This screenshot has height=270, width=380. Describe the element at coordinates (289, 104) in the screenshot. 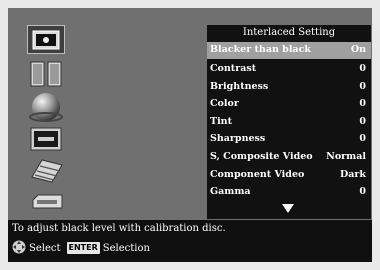

I see `menu-item-color: Color 0` at that location.